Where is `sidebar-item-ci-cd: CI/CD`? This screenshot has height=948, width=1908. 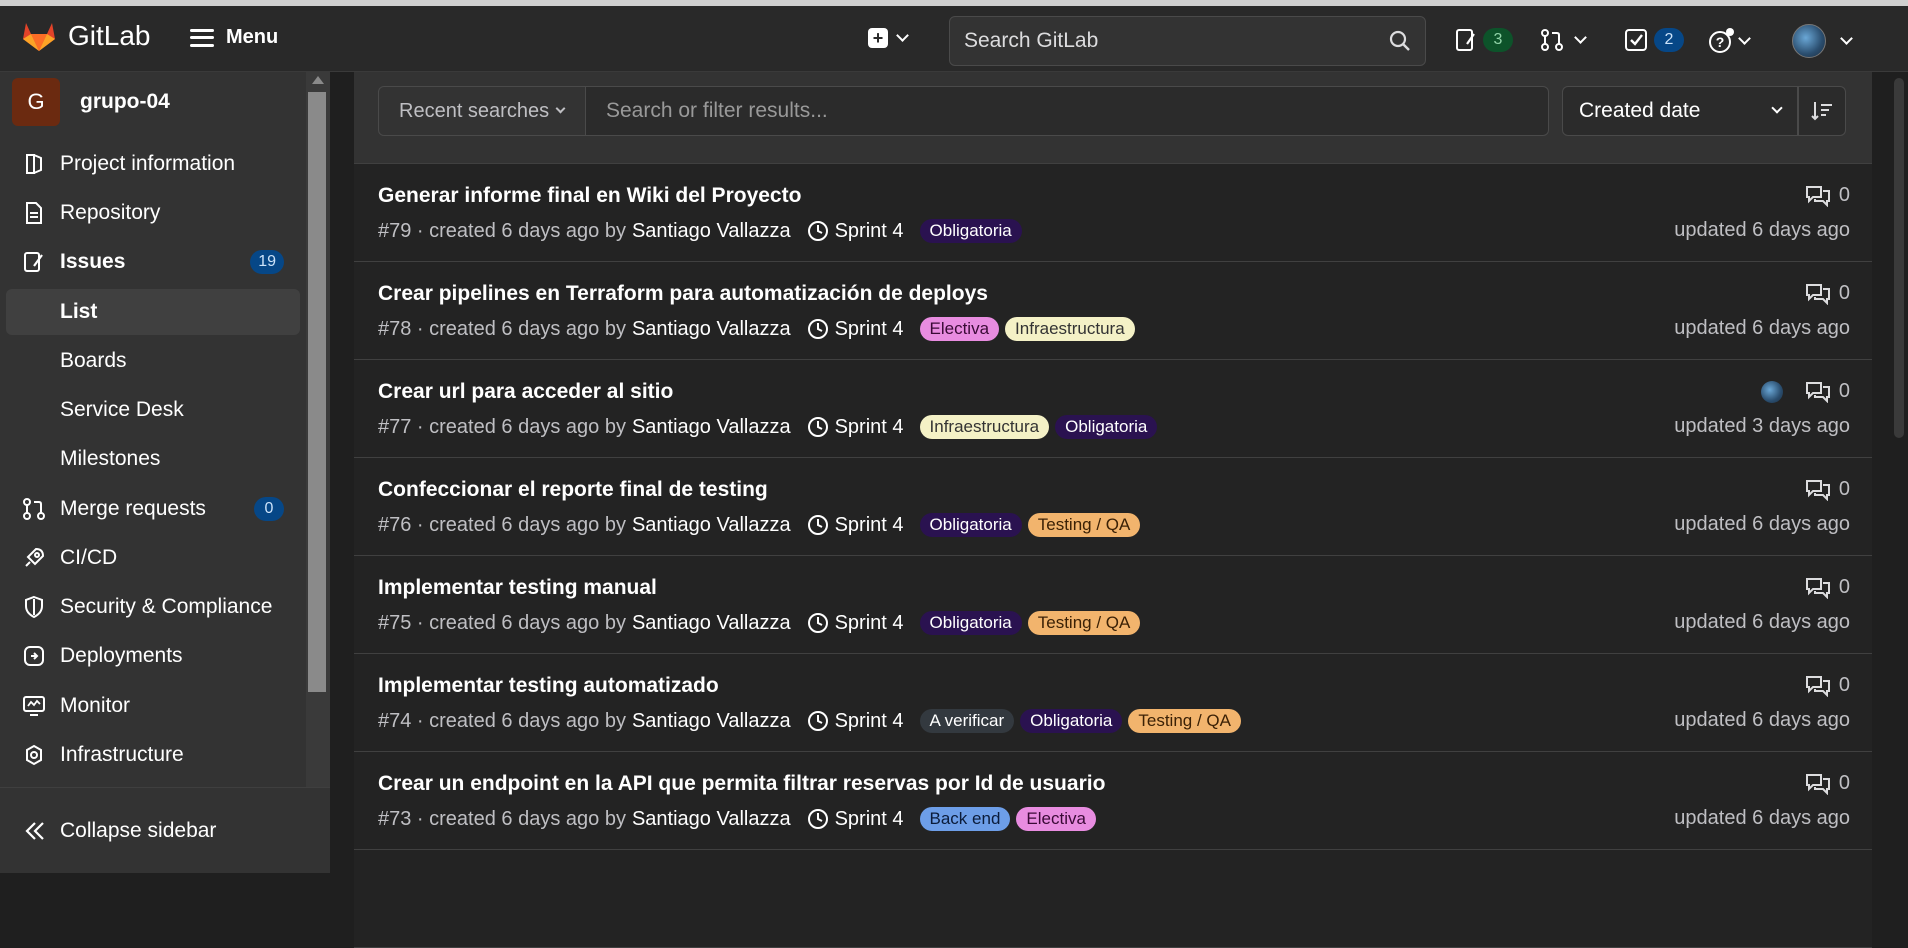 sidebar-item-ci-cd: CI/CD is located at coordinates (153, 558).